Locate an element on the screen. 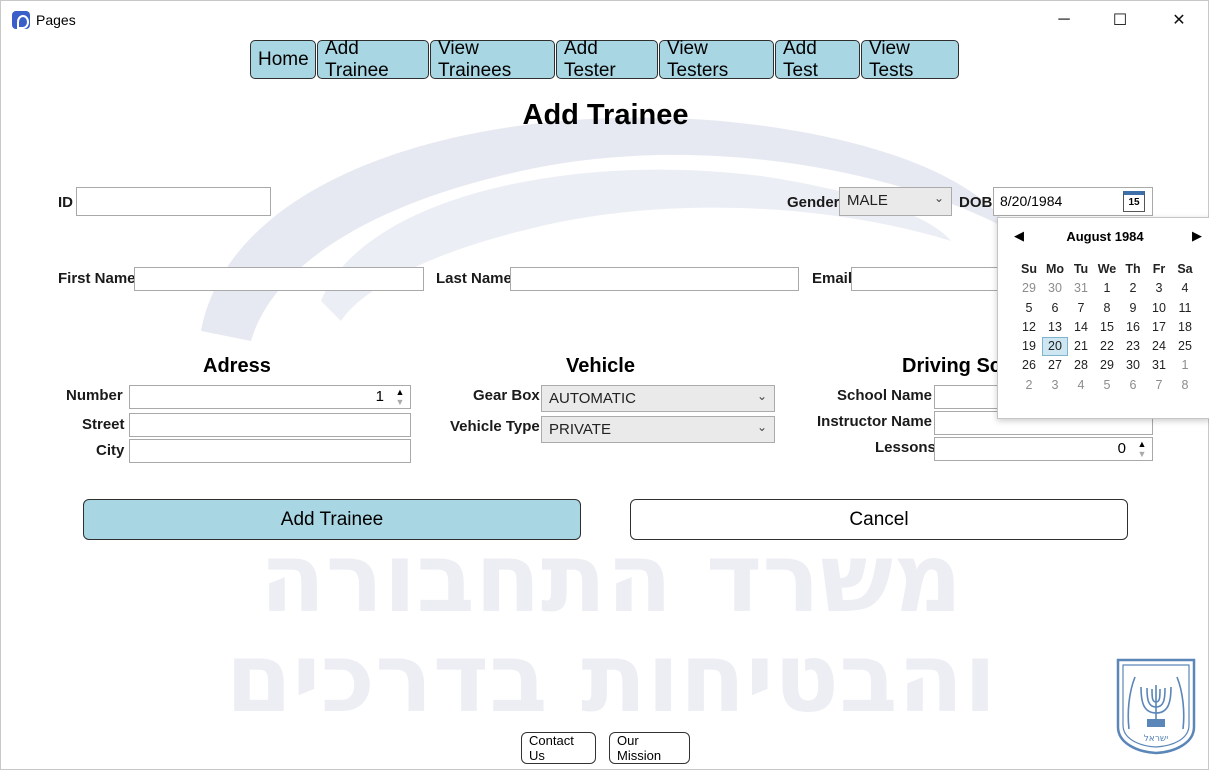 This screenshot has height=771, width=1209. our-mission-button: Our Mission is located at coordinates (649, 748).